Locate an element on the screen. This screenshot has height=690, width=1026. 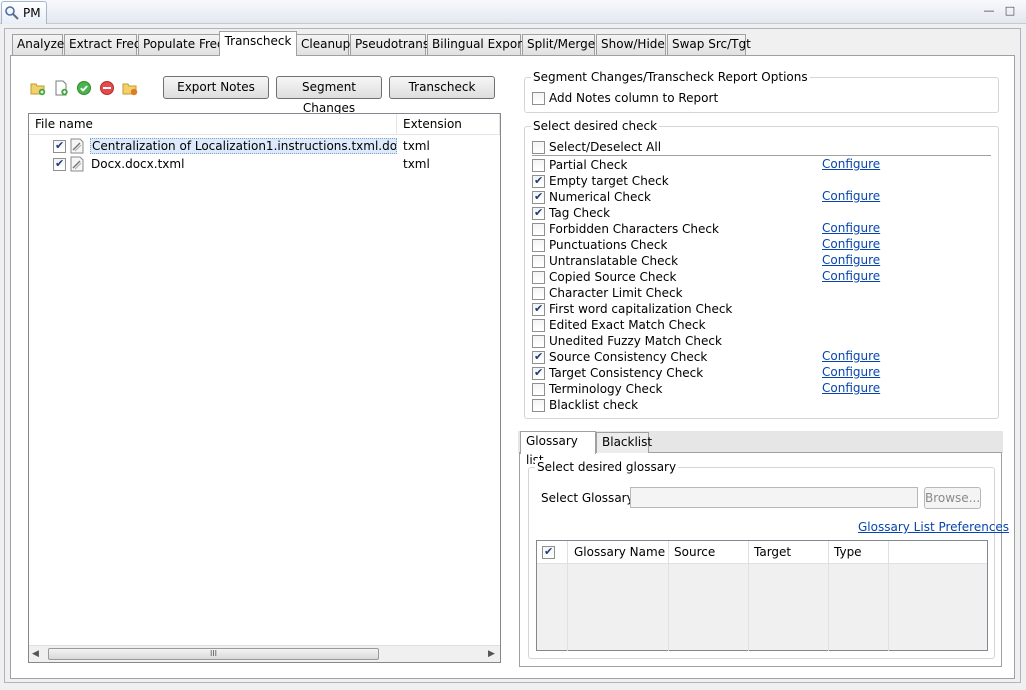
maximize-icon: □ is located at coordinates (1010, 11).